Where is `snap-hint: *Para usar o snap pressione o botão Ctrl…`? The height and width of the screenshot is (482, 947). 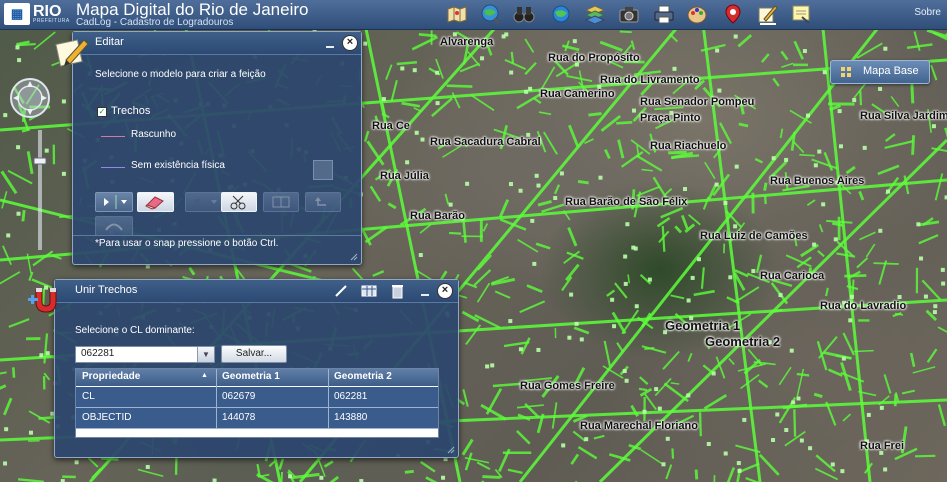
snap-hint: *Para usar o snap pressione o botão Ctrl… is located at coordinates (187, 243).